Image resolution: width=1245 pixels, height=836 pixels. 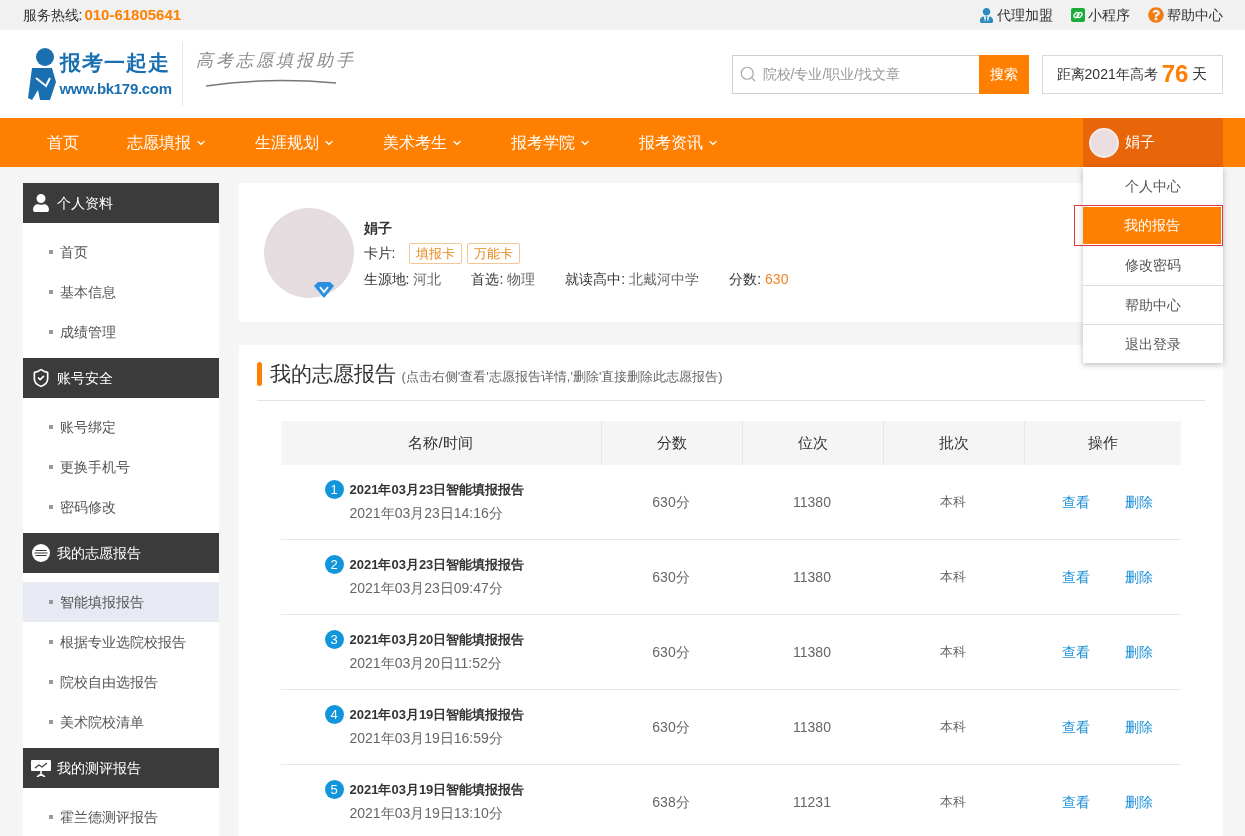 What do you see at coordinates (1200, 73) in the screenshot?
I see `countdown-unit: 天` at bounding box center [1200, 73].